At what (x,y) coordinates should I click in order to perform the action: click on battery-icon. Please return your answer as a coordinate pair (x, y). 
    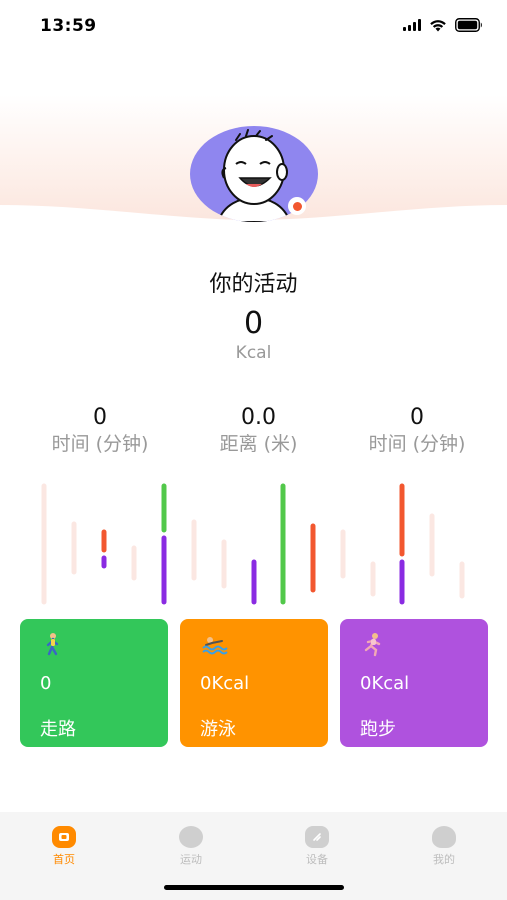
    Looking at the image, I should click on (469, 25).